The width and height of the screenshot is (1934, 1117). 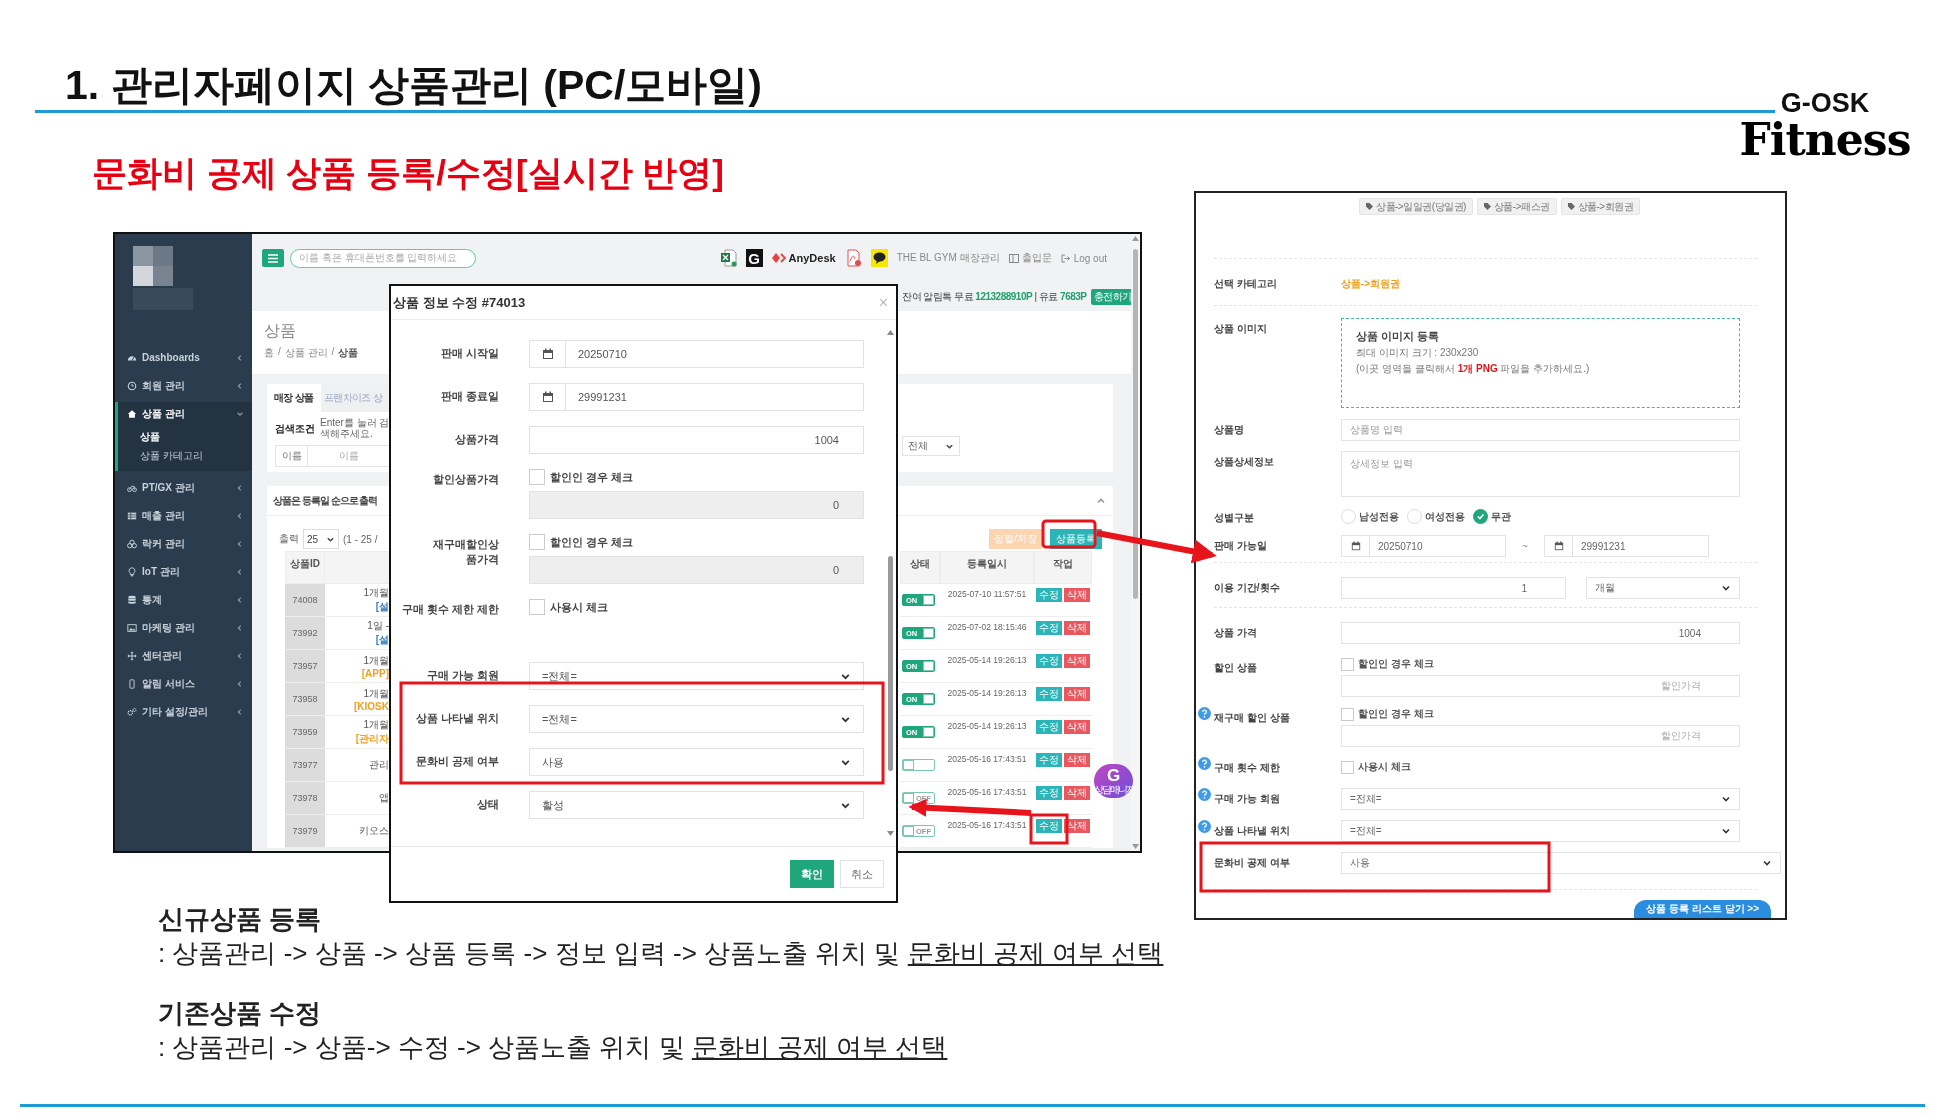 What do you see at coordinates (305, 600) in the screenshot?
I see `table-cell: 74008` at bounding box center [305, 600].